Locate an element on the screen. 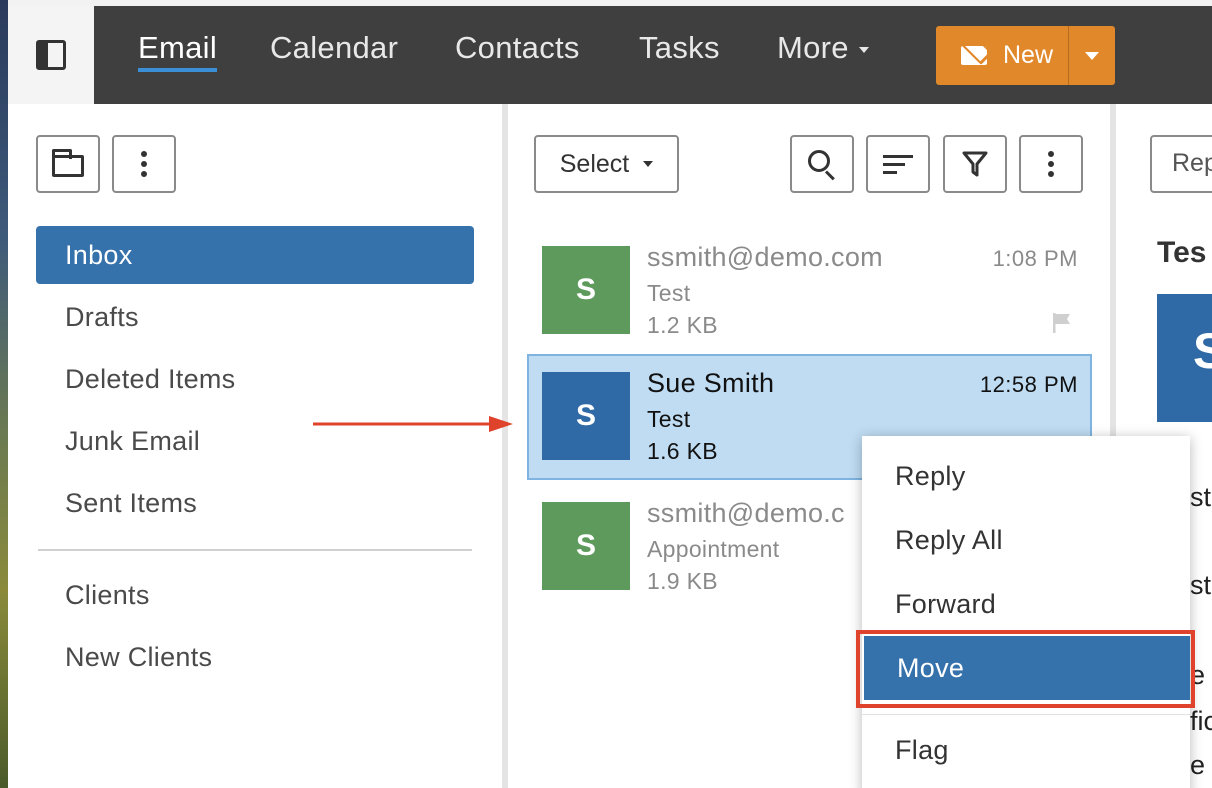  filter-icon is located at coordinates (975, 164).